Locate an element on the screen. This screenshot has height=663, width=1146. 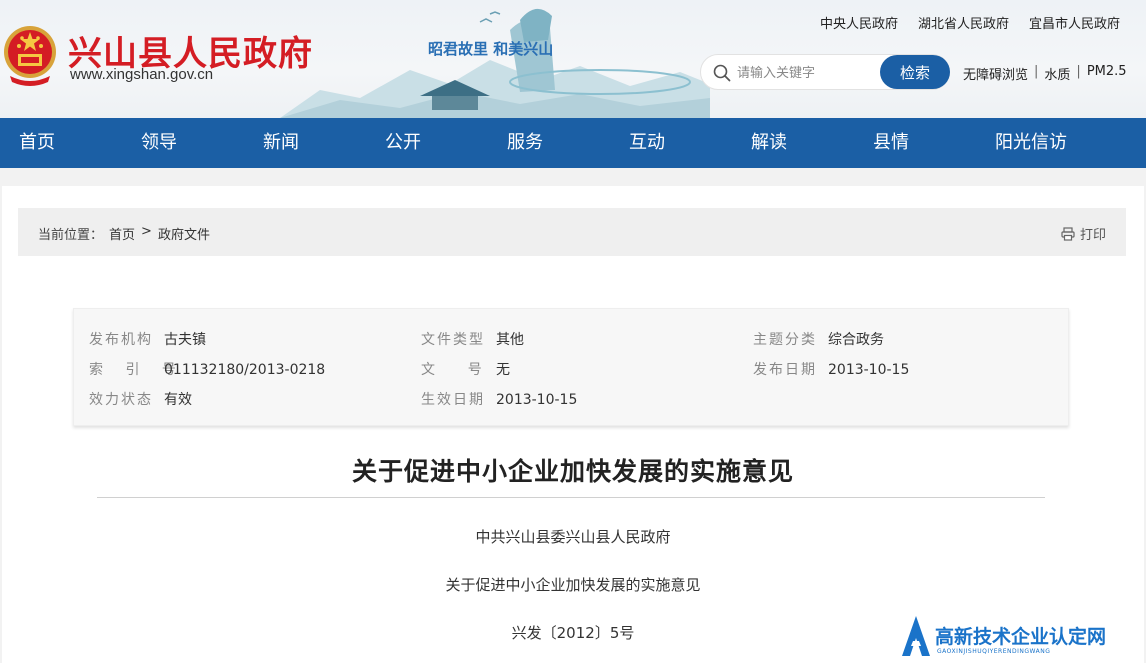
metadata-key: 主题分类 is located at coordinates (785, 340).